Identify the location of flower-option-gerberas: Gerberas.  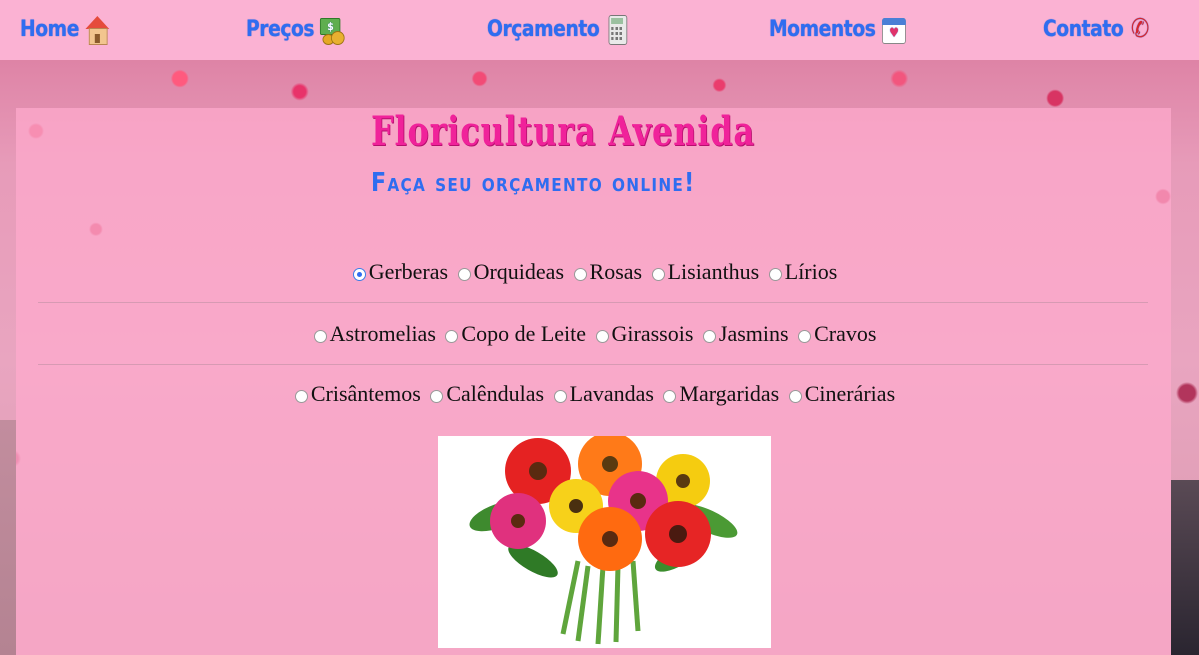
(398, 272).